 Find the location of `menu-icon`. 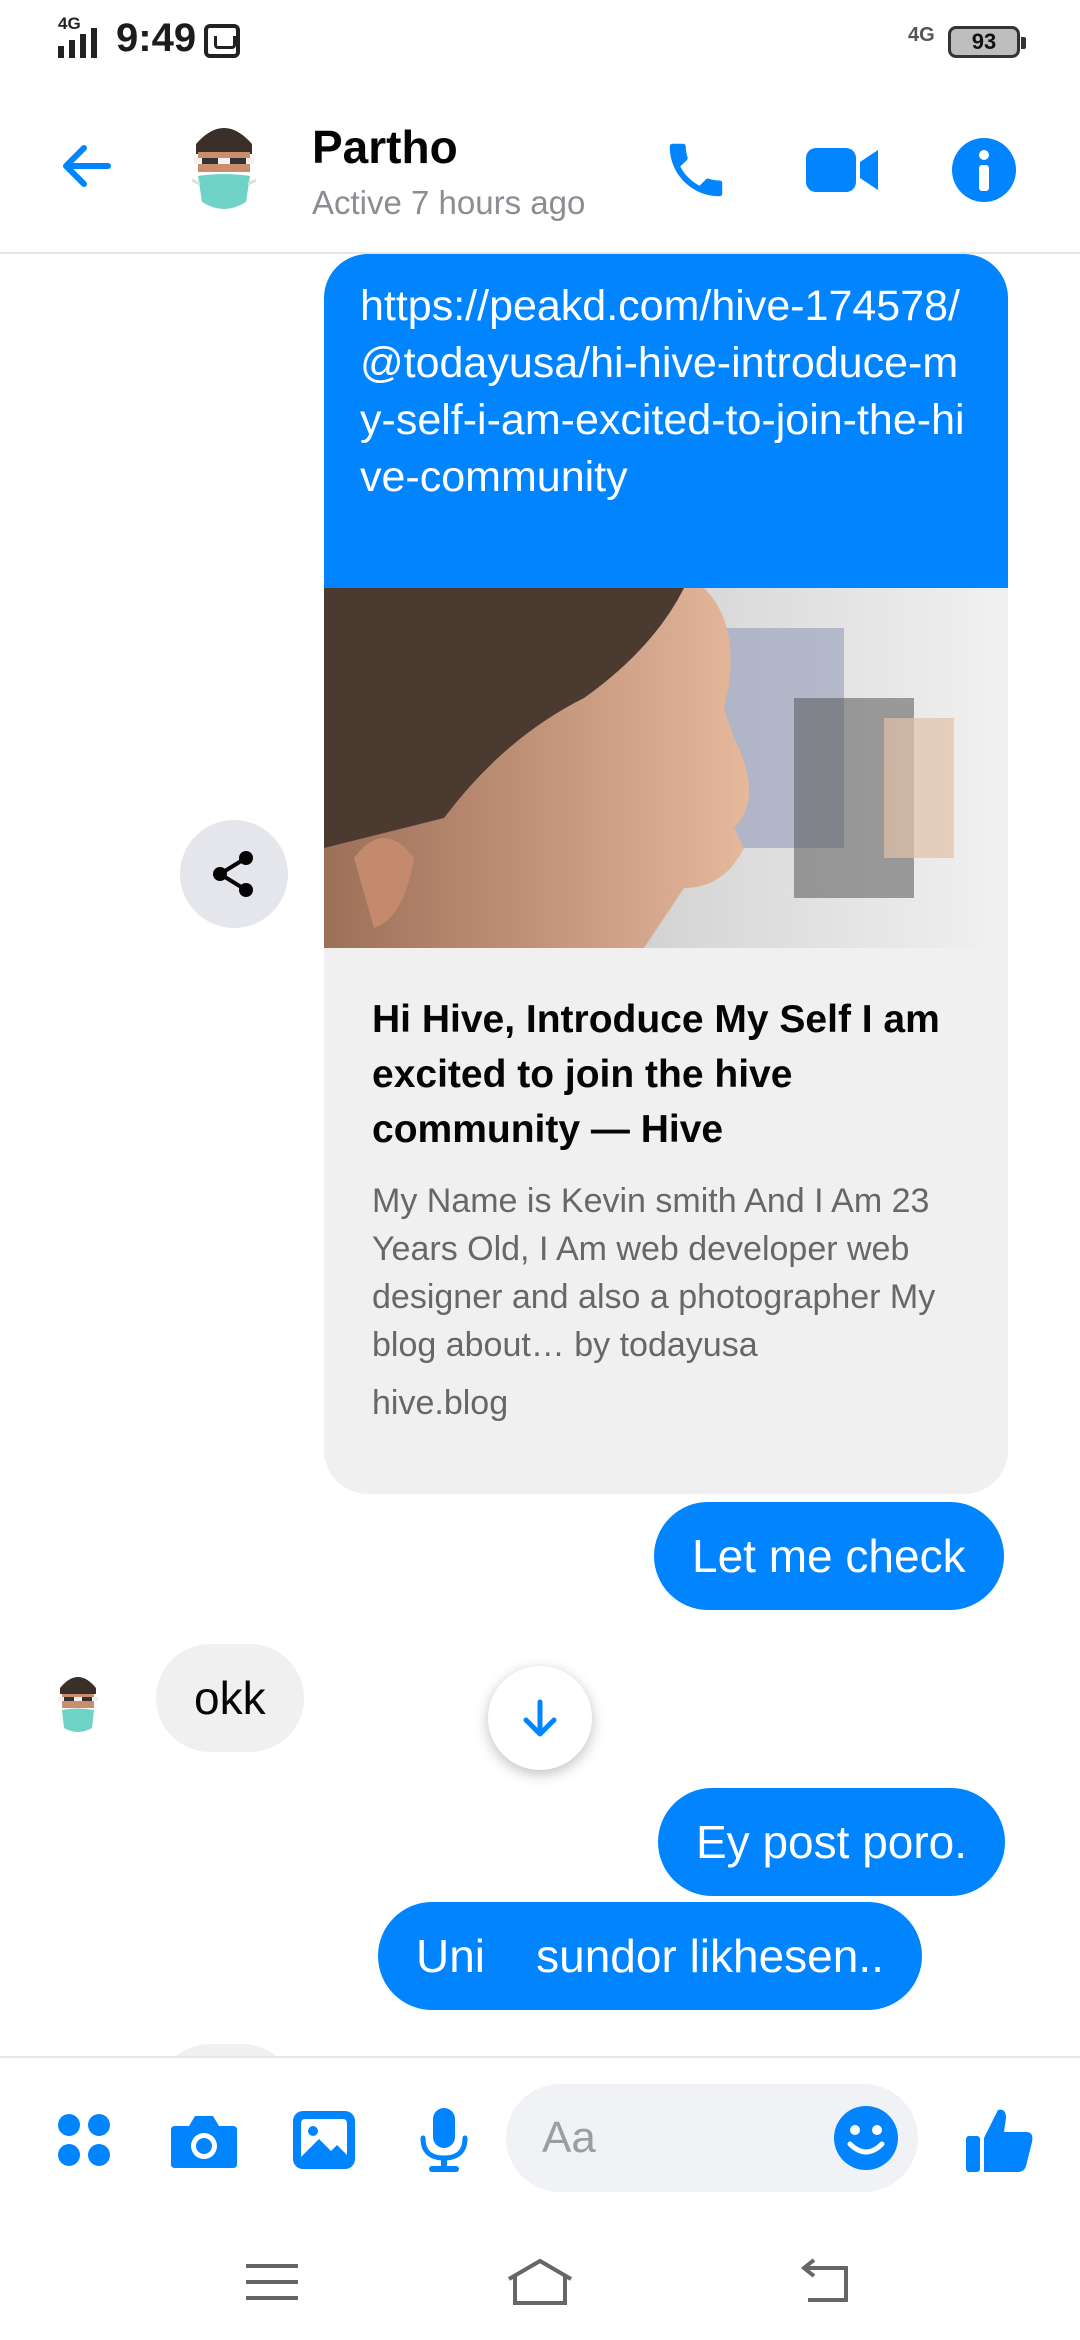

menu-icon is located at coordinates (272, 2282).